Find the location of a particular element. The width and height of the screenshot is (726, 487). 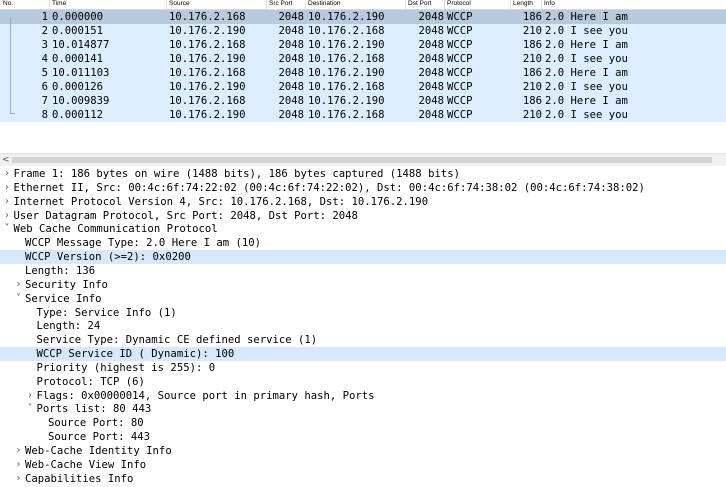

detail-tree-row: › Web-Cache View Info is located at coordinates (363, 465).